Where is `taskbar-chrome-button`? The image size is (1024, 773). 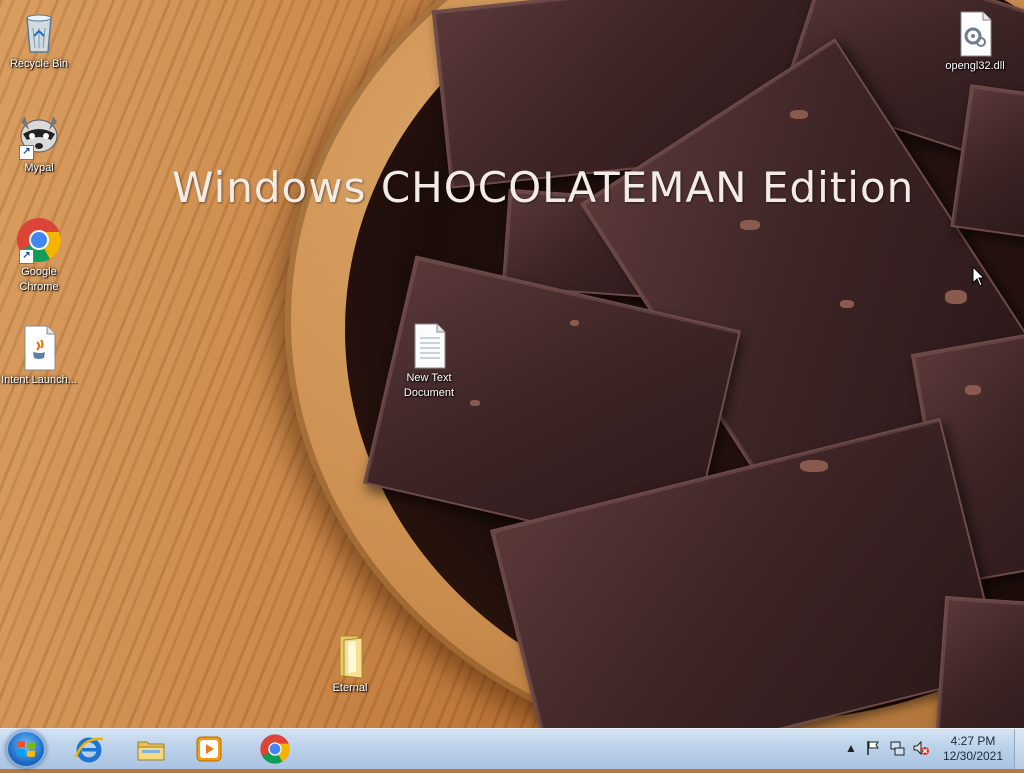 taskbar-chrome-button is located at coordinates (275, 749).